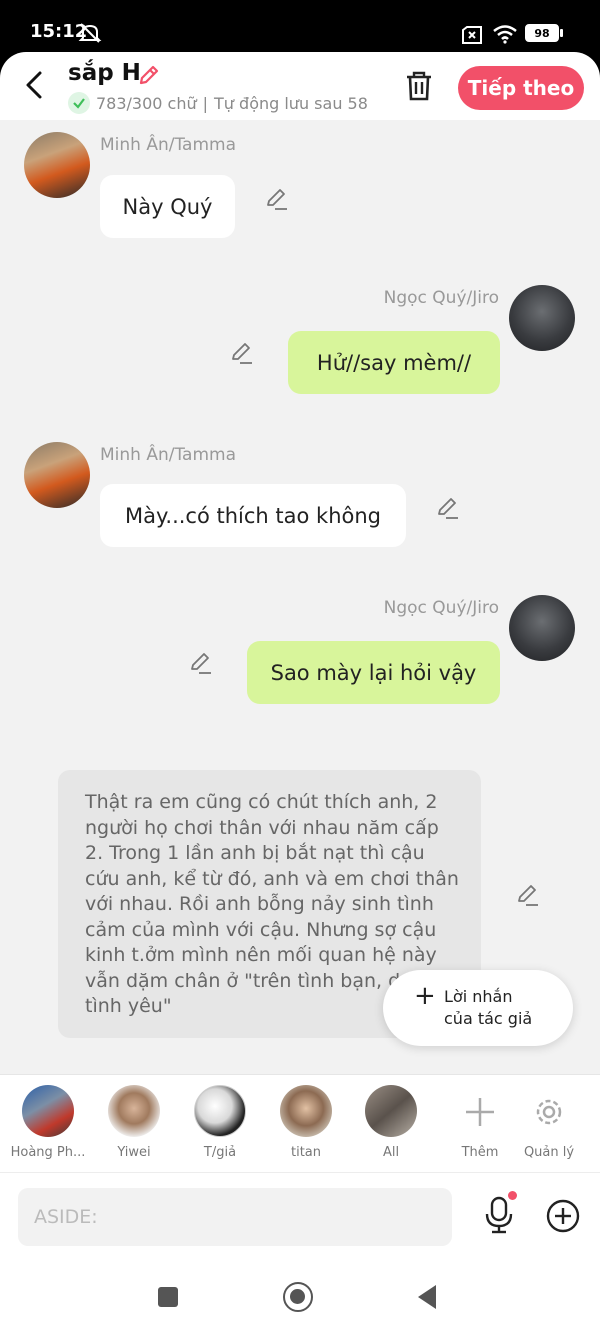 The width and height of the screenshot is (600, 1333). What do you see at coordinates (149, 75) in the screenshot?
I see `edit-title-icon` at bounding box center [149, 75].